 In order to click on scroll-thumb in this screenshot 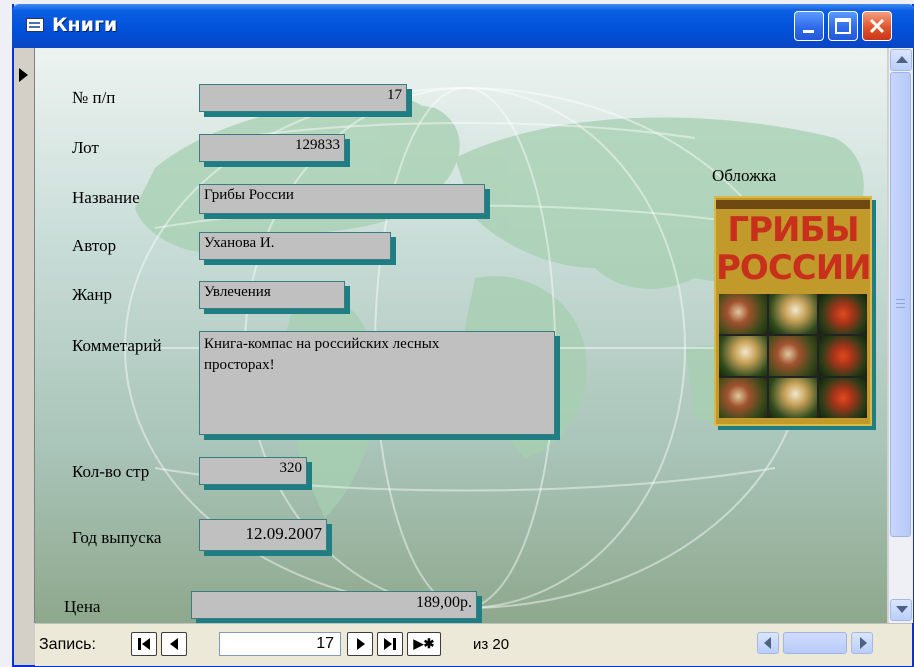, I will do `click(900, 304)`.